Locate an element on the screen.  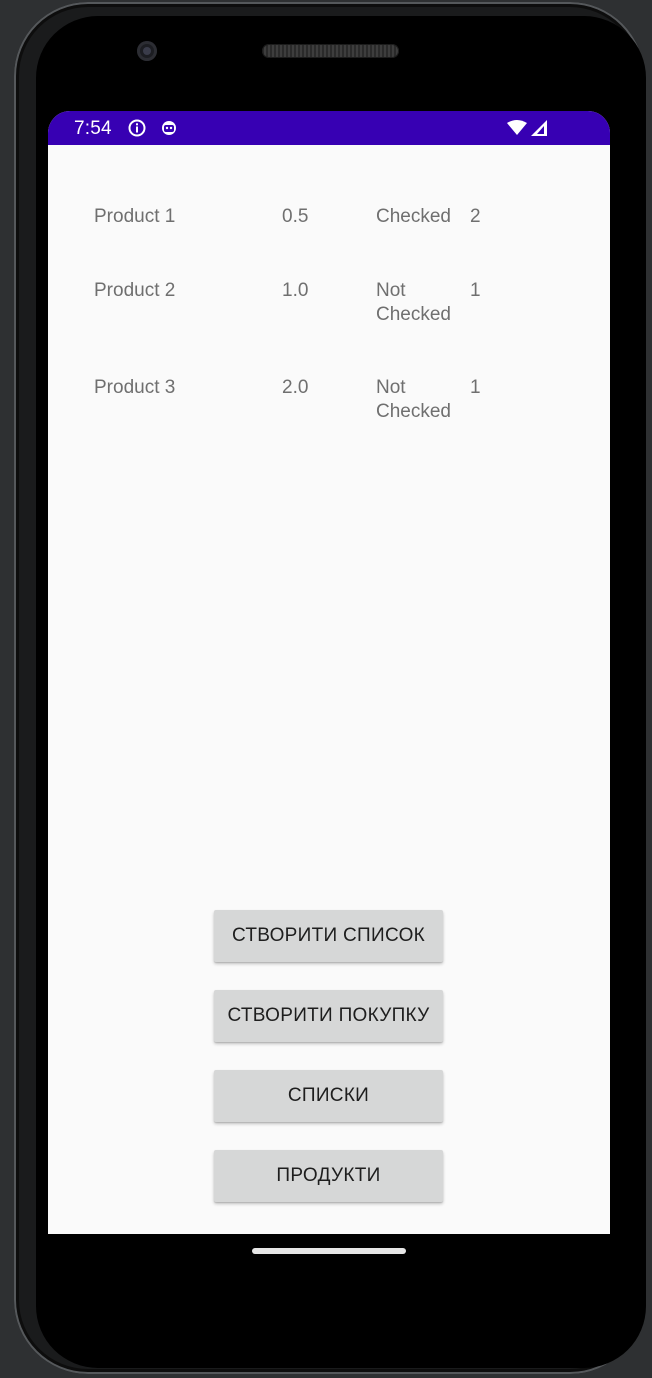
front-camera-icon is located at coordinates (147, 51).